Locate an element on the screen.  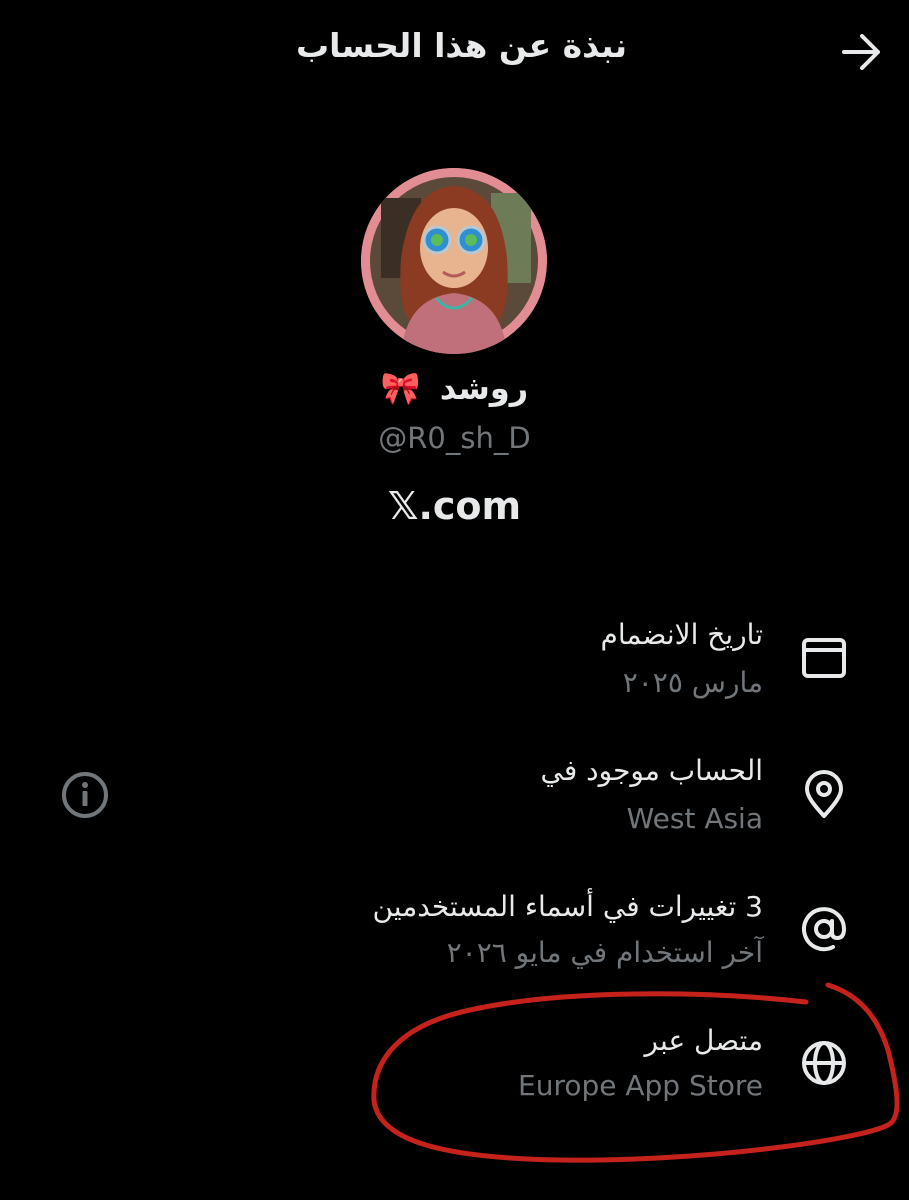
detail-row-connected-via: متصل عبر Europe App Store is located at coordinates (454, 1071).